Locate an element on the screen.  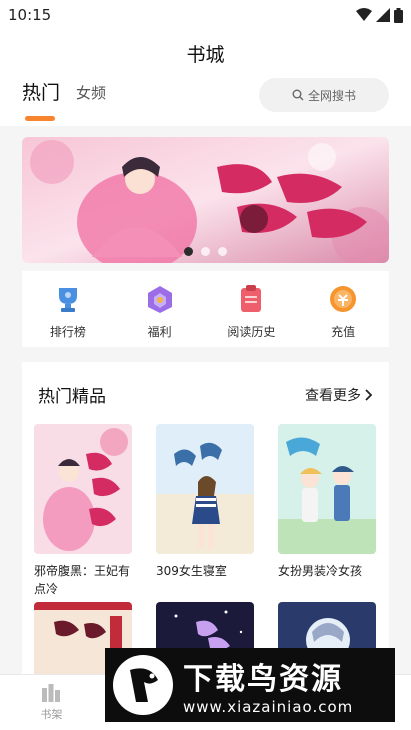
wifi-icon is located at coordinates (364, 14).